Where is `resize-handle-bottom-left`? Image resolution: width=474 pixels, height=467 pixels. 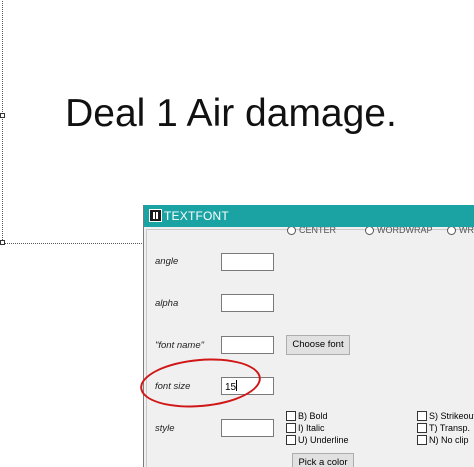
resize-handle-bottom-left is located at coordinates (2, 242).